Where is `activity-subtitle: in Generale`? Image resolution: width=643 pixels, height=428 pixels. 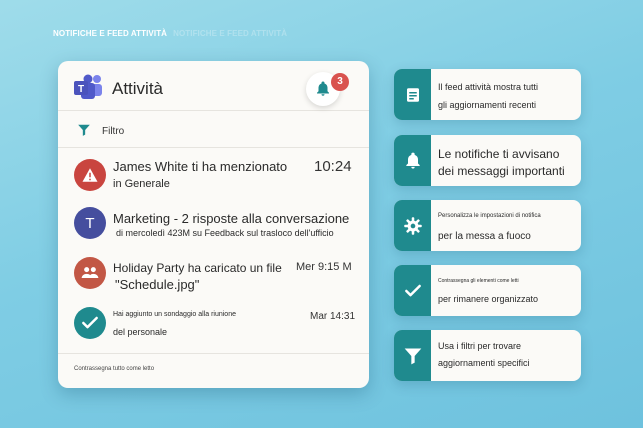
activity-subtitle: in Generale is located at coordinates (141, 184).